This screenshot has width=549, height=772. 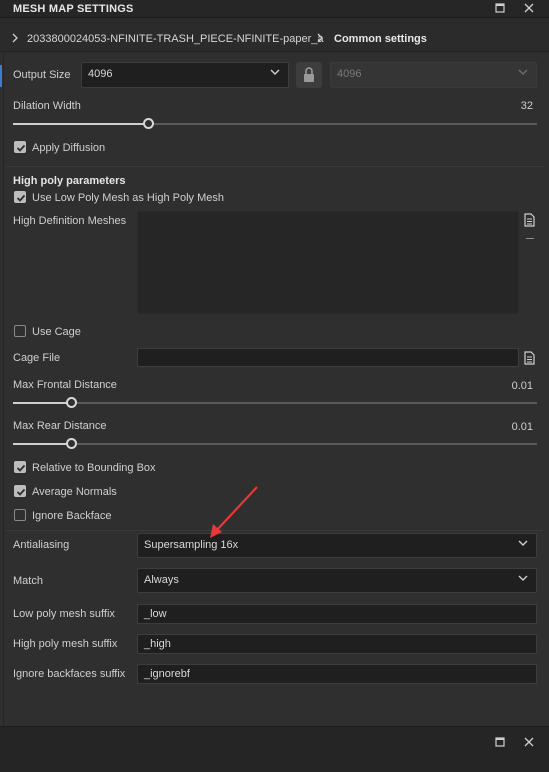 What do you see at coordinates (275, 444) in the screenshot?
I see `max-rear-slider-track` at bounding box center [275, 444].